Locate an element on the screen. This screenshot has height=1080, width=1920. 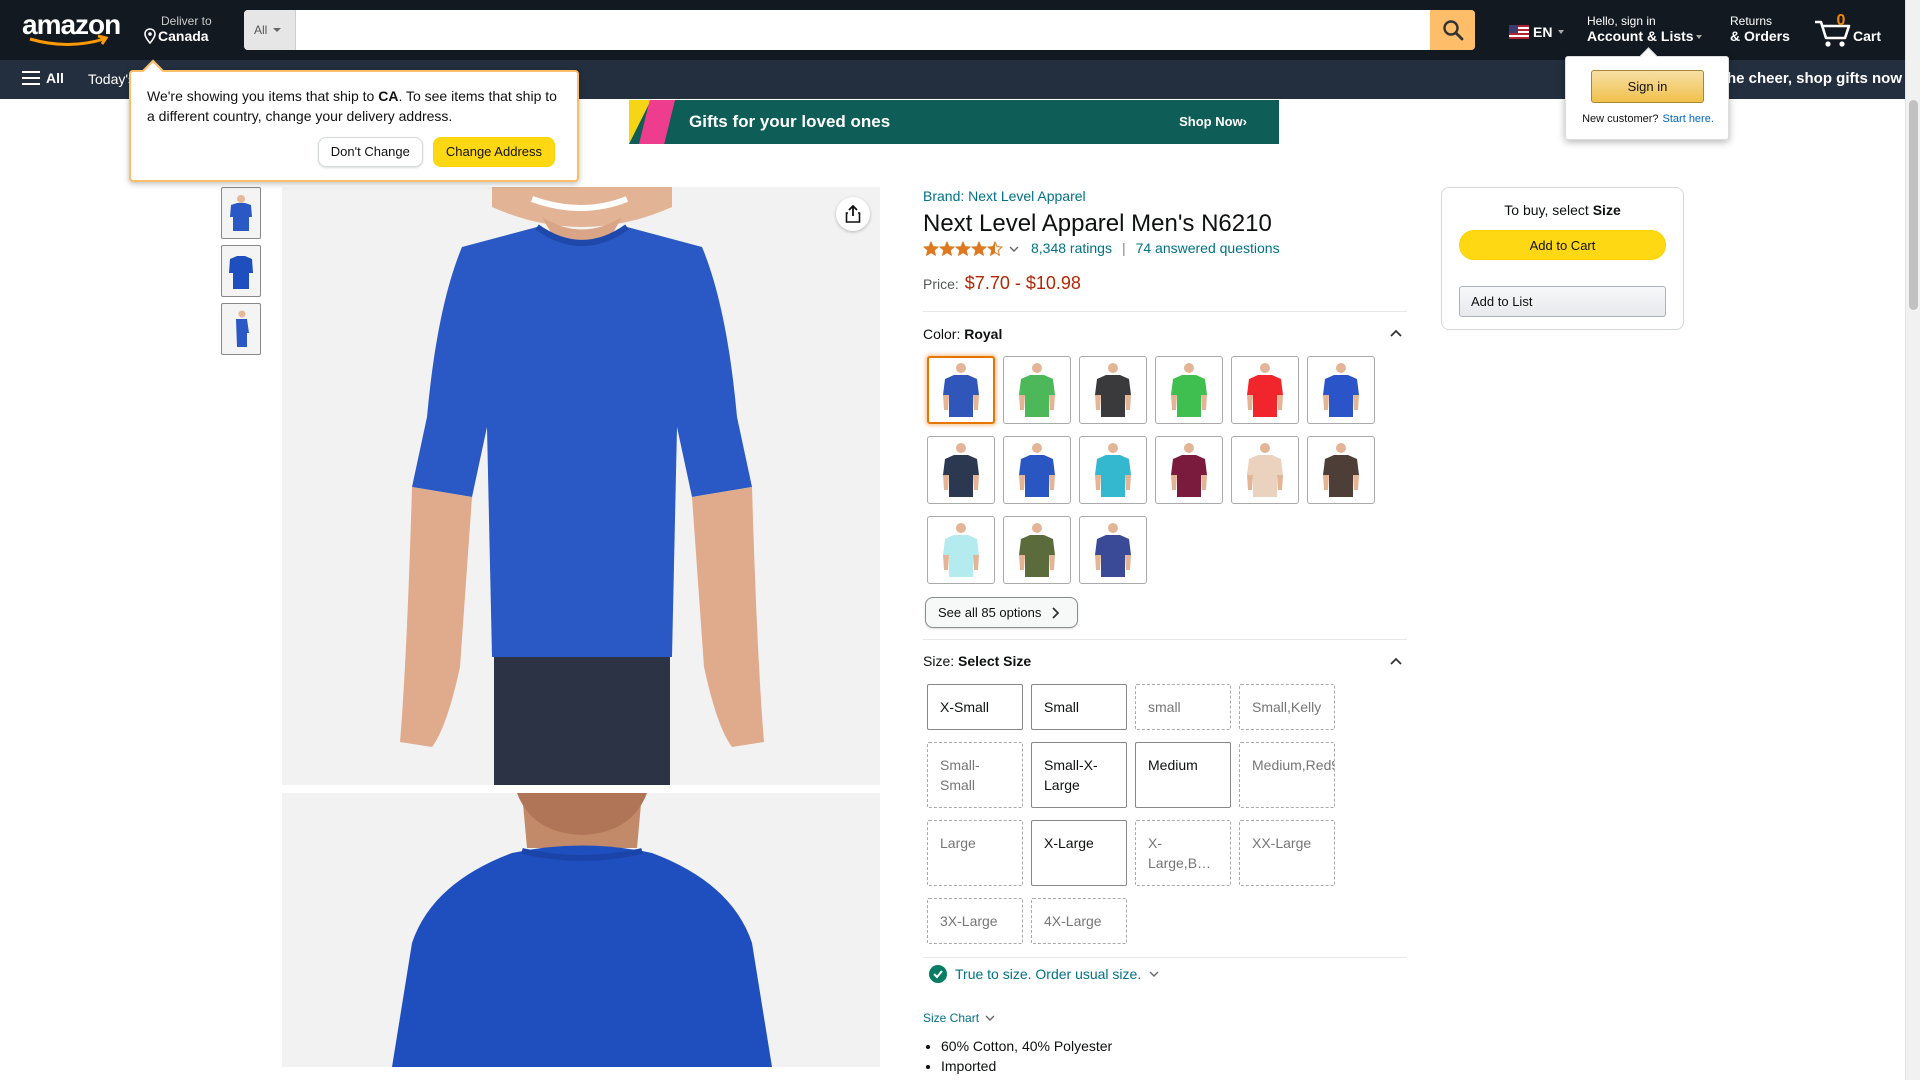
share-button is located at coordinates (853, 214).